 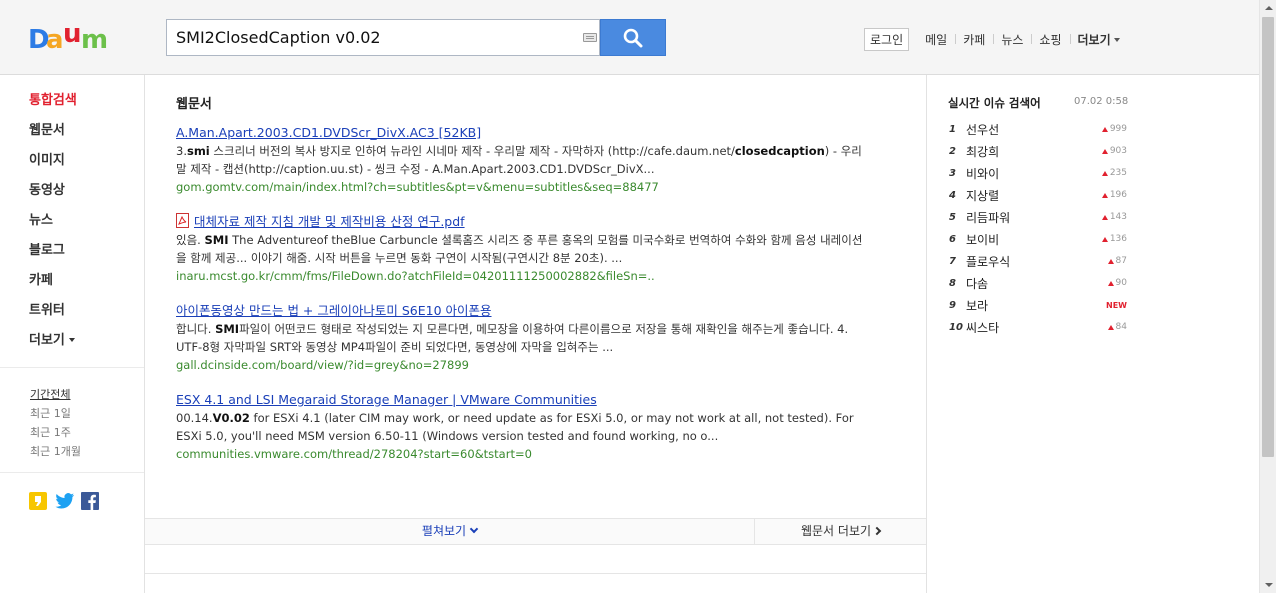 I want to click on realtime-keyword: 보라, so click(x=1036, y=305).